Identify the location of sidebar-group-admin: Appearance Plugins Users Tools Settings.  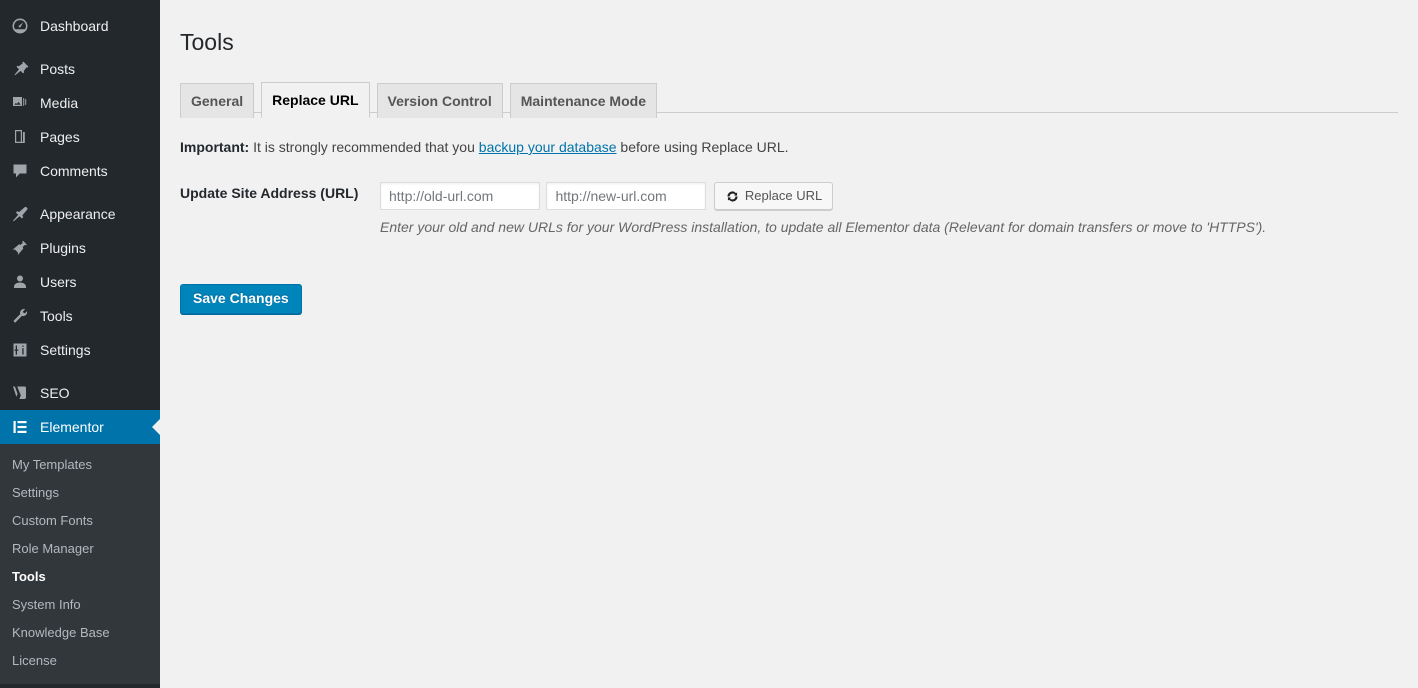
(80, 282).